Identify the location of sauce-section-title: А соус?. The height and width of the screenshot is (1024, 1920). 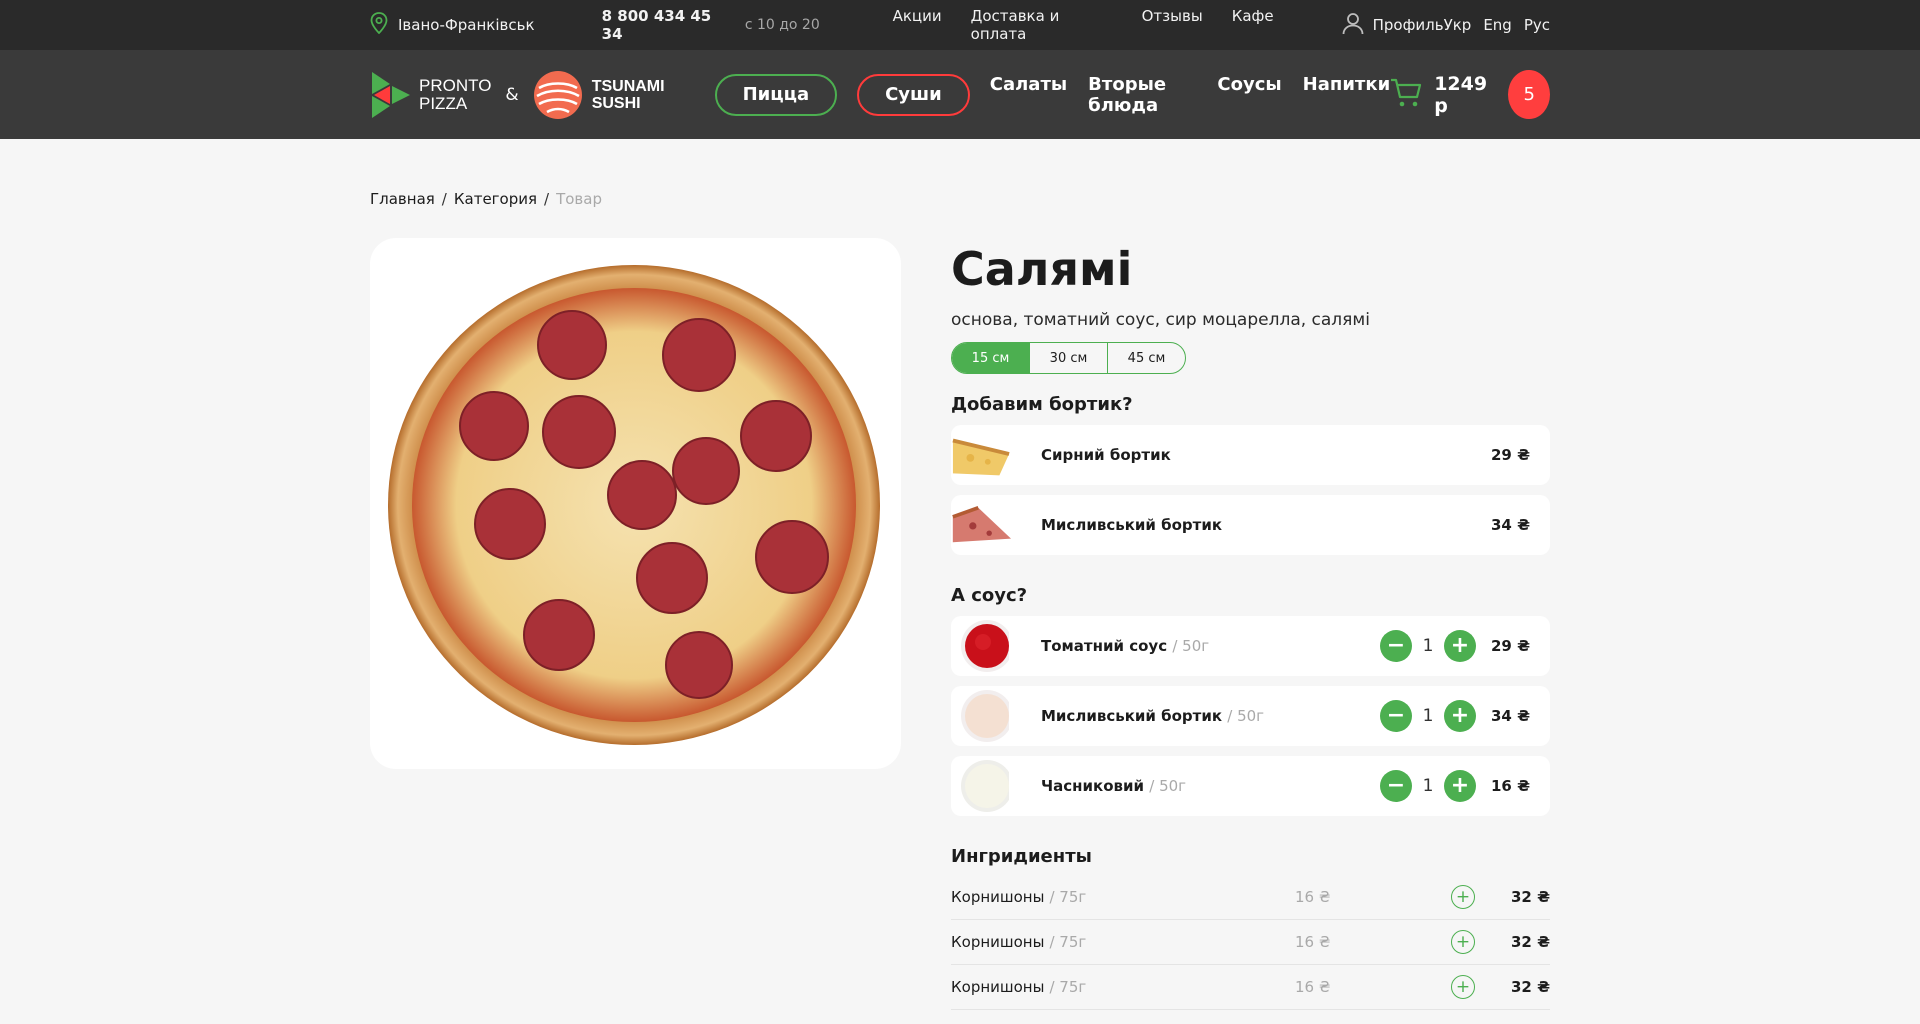
(989, 595).